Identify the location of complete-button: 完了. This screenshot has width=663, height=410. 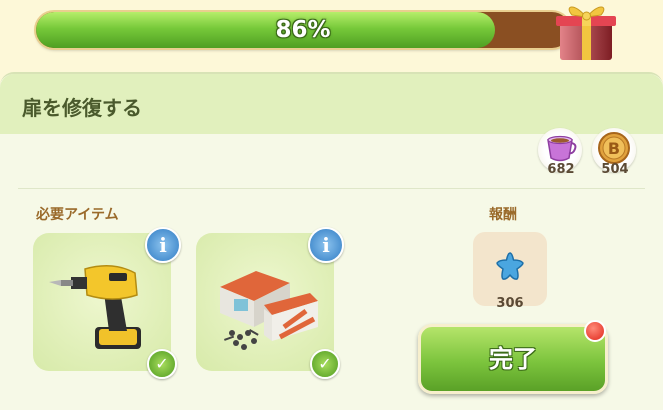
(513, 359).